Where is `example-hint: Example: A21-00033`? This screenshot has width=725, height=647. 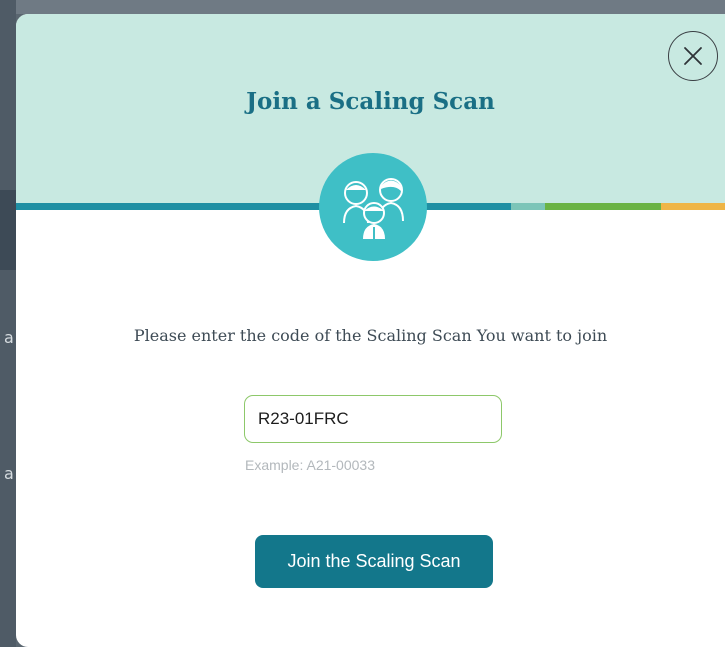
example-hint: Example: A21-00033 is located at coordinates (310, 465).